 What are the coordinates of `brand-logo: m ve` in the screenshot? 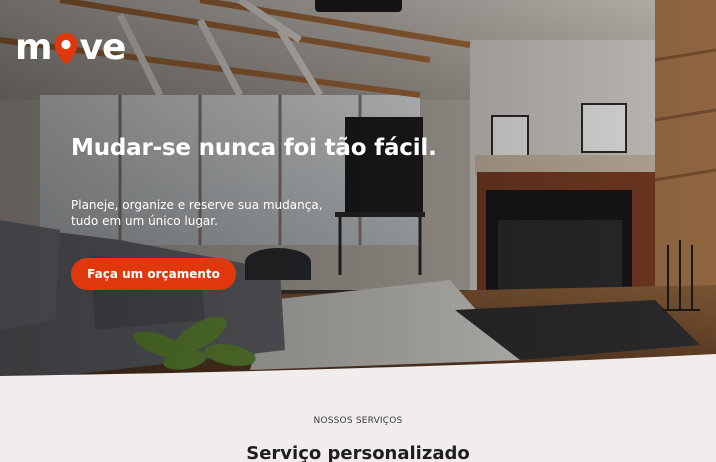 It's located at (71, 47).